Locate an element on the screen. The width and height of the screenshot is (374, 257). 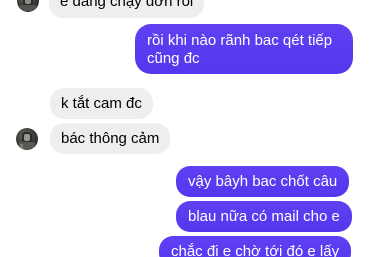
message-bubble-outgoing: chắc đi e chờ tới đó e lấy is located at coordinates (255, 246).